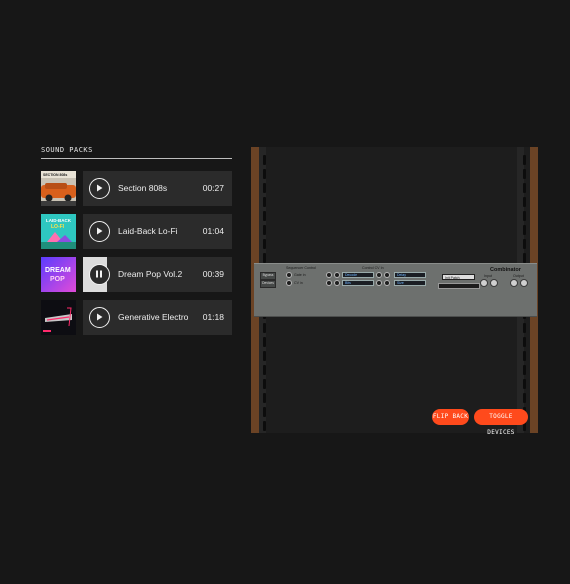 The image size is (570, 584). I want to click on patch-name-display: Init Patch, so click(458, 277).